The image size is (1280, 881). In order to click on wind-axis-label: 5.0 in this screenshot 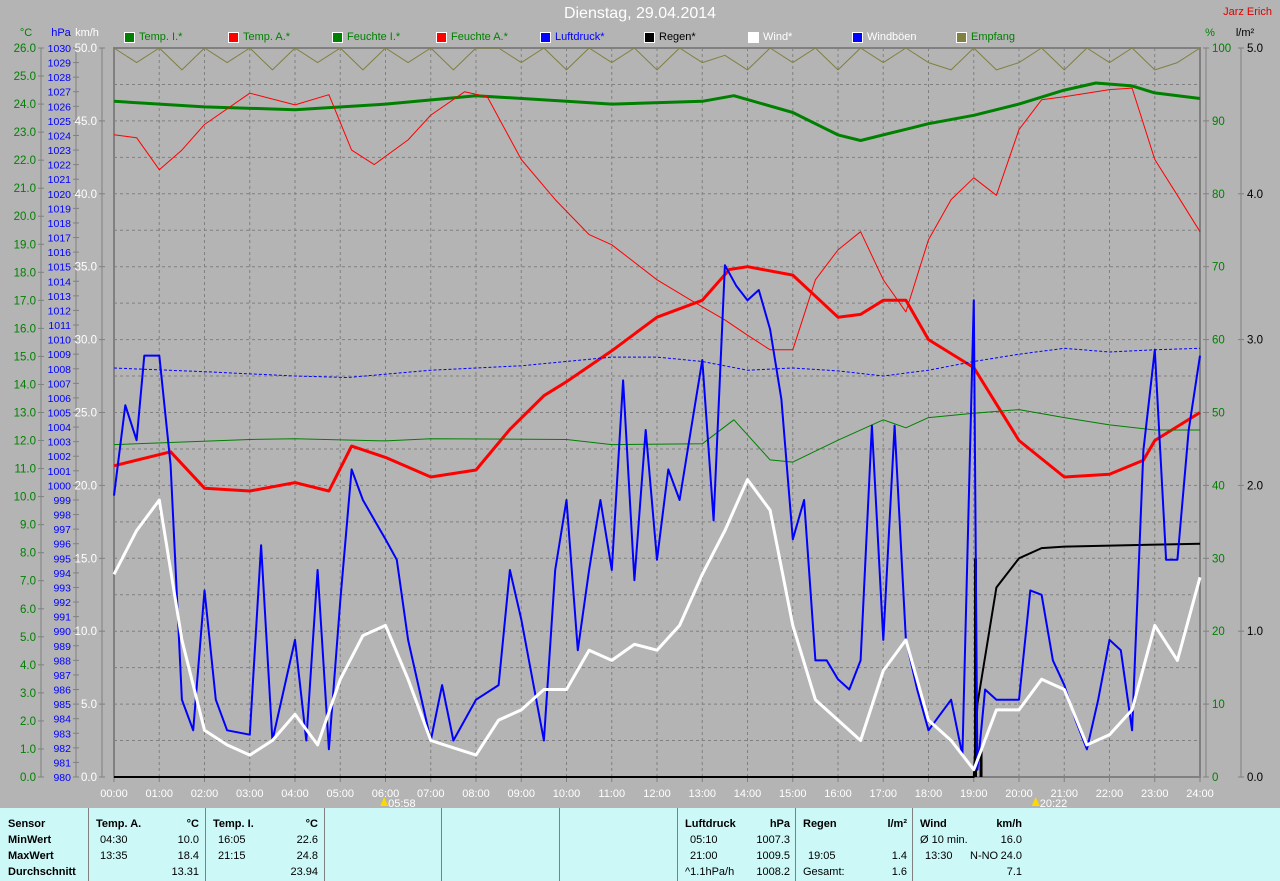, I will do `click(89, 705)`.